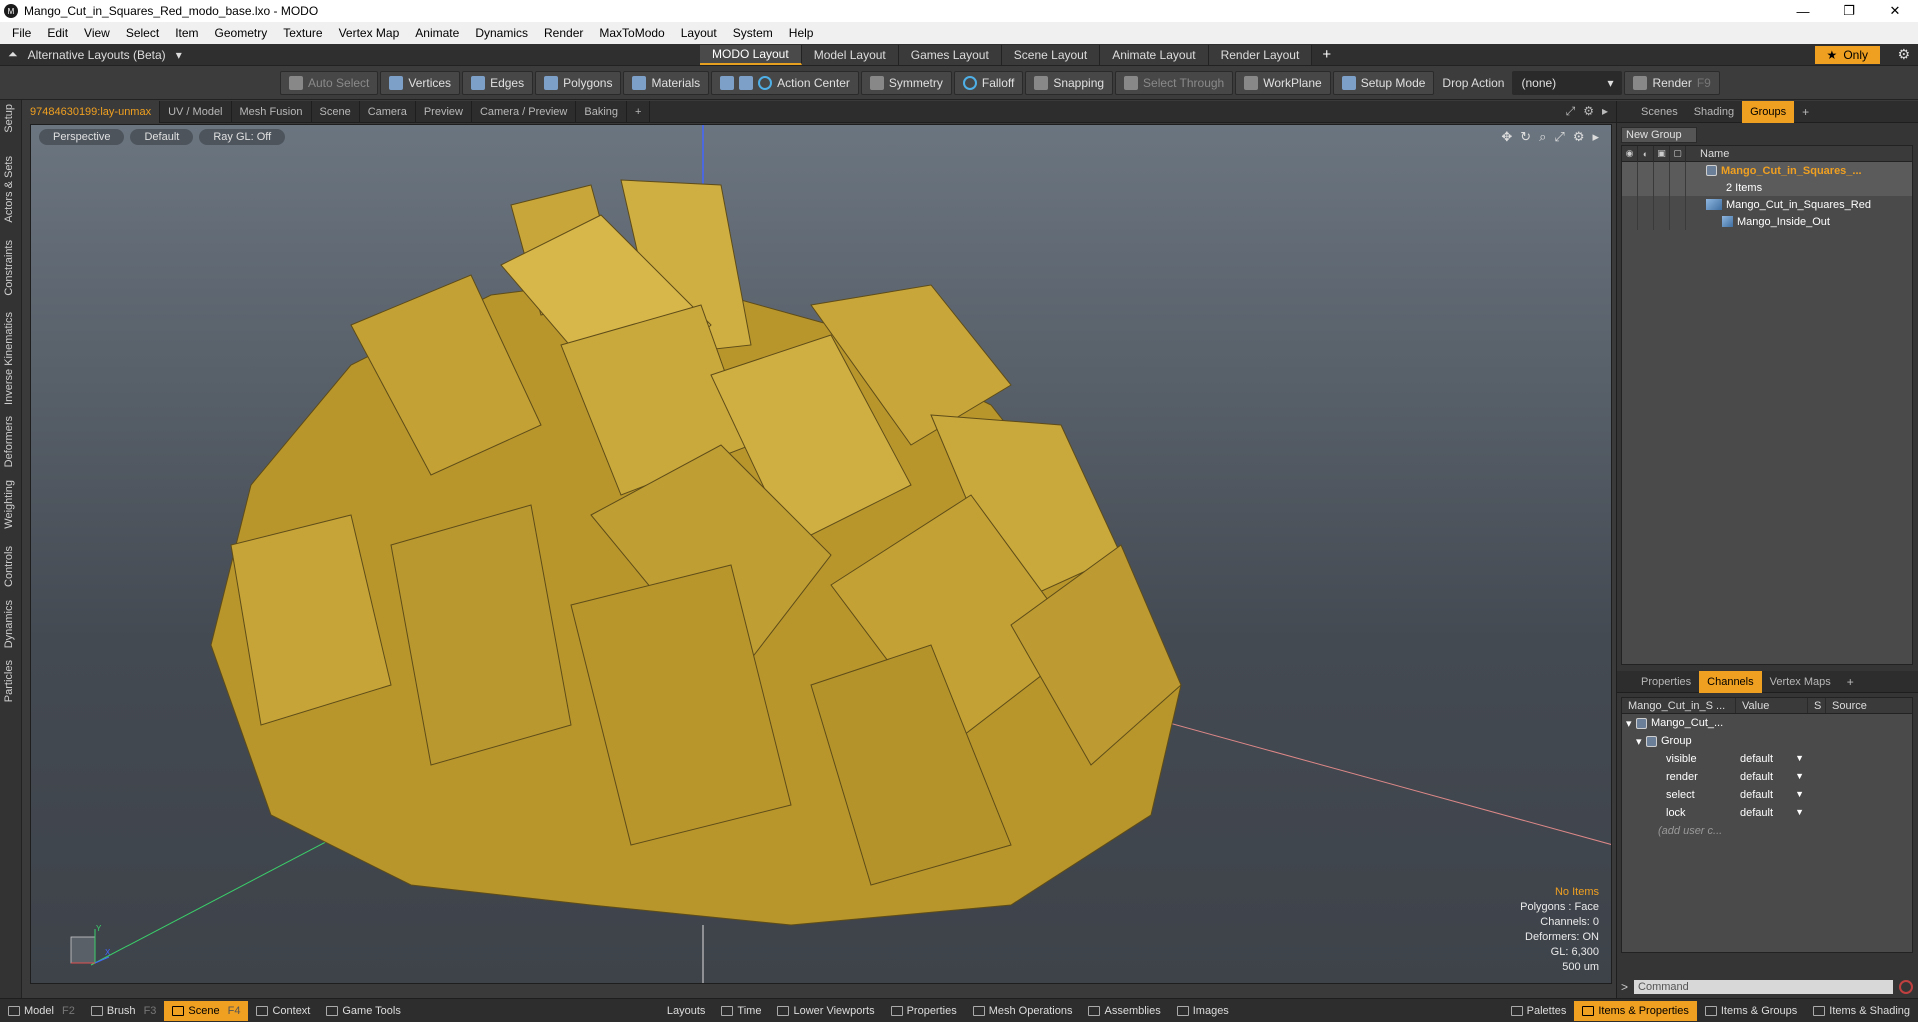 The width and height of the screenshot is (1918, 1022). I want to click on context-button: Context, so click(283, 1011).